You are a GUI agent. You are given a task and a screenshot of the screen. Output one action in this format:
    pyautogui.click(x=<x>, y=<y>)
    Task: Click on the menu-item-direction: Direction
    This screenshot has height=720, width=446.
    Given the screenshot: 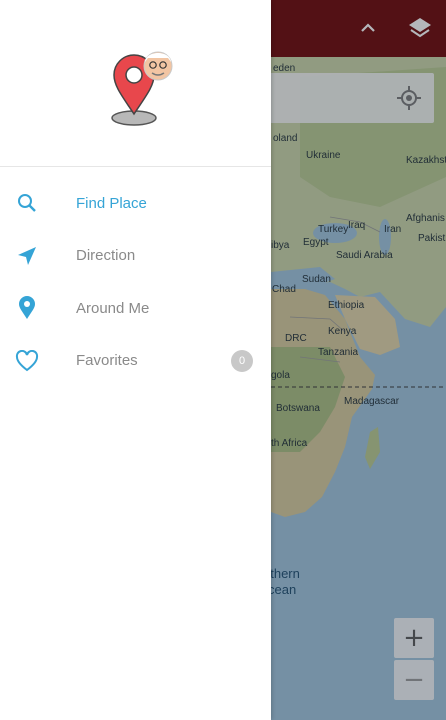 What is the action you would take?
    pyautogui.click(x=135, y=256)
    